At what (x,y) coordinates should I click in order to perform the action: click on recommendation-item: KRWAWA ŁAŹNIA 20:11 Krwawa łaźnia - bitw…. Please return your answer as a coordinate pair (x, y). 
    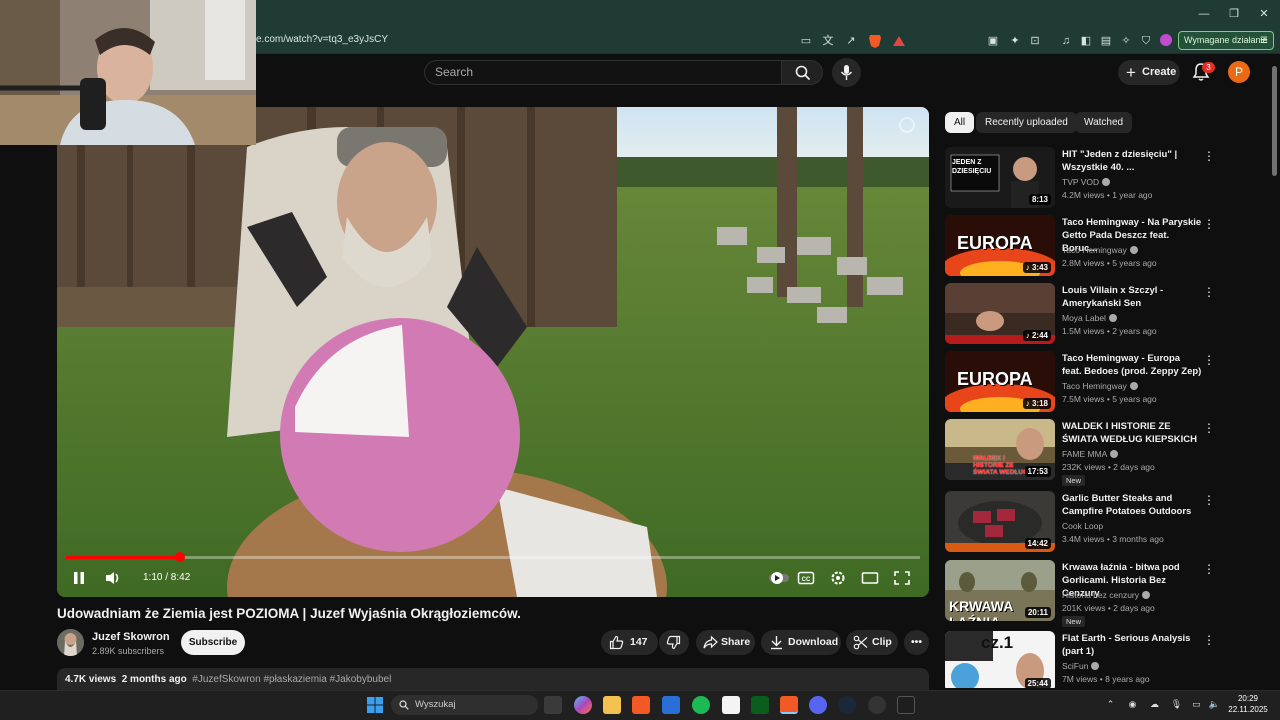
    Looking at the image, I should click on (1080, 593).